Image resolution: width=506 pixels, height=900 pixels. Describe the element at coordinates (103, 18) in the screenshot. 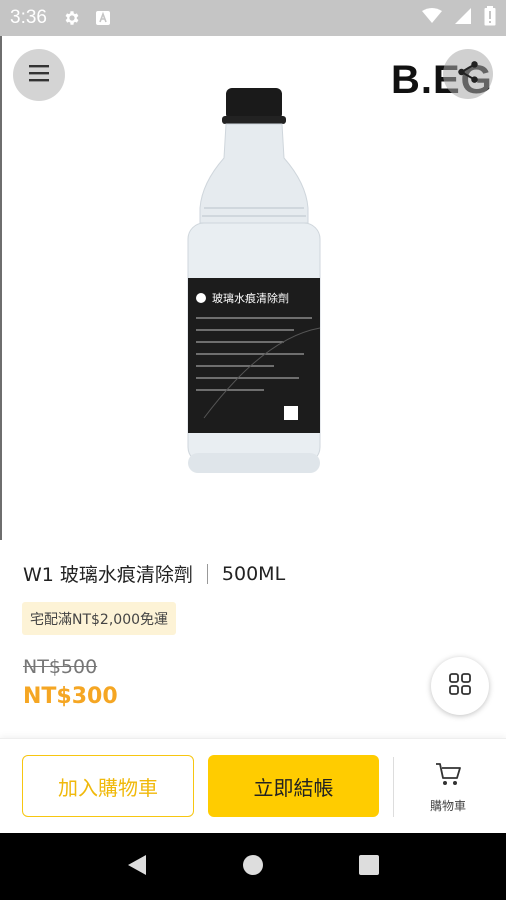

I see `a-icon` at that location.